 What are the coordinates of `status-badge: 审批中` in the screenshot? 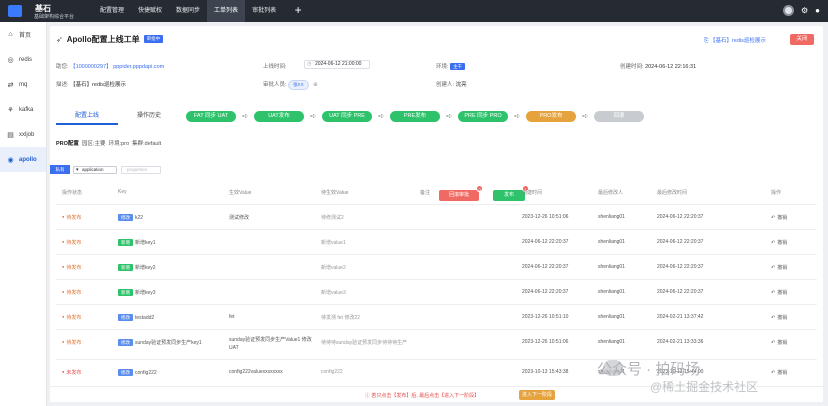 It's located at (153, 39).